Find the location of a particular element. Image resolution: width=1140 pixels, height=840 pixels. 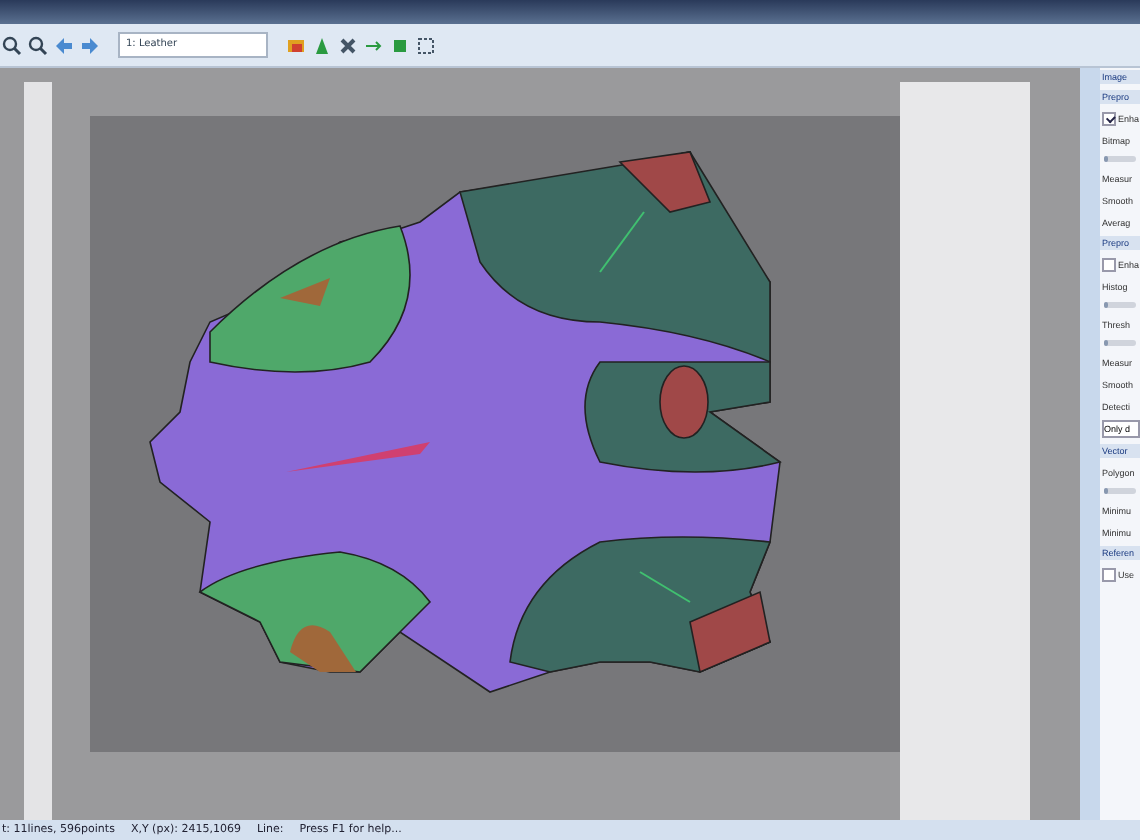

pointer-icon is located at coordinates (322, 45).